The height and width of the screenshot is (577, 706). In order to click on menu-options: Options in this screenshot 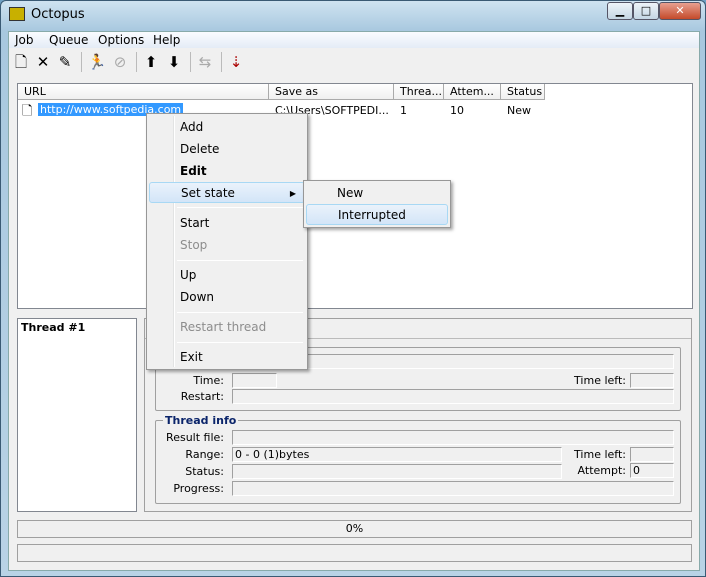, I will do `click(121, 40)`.